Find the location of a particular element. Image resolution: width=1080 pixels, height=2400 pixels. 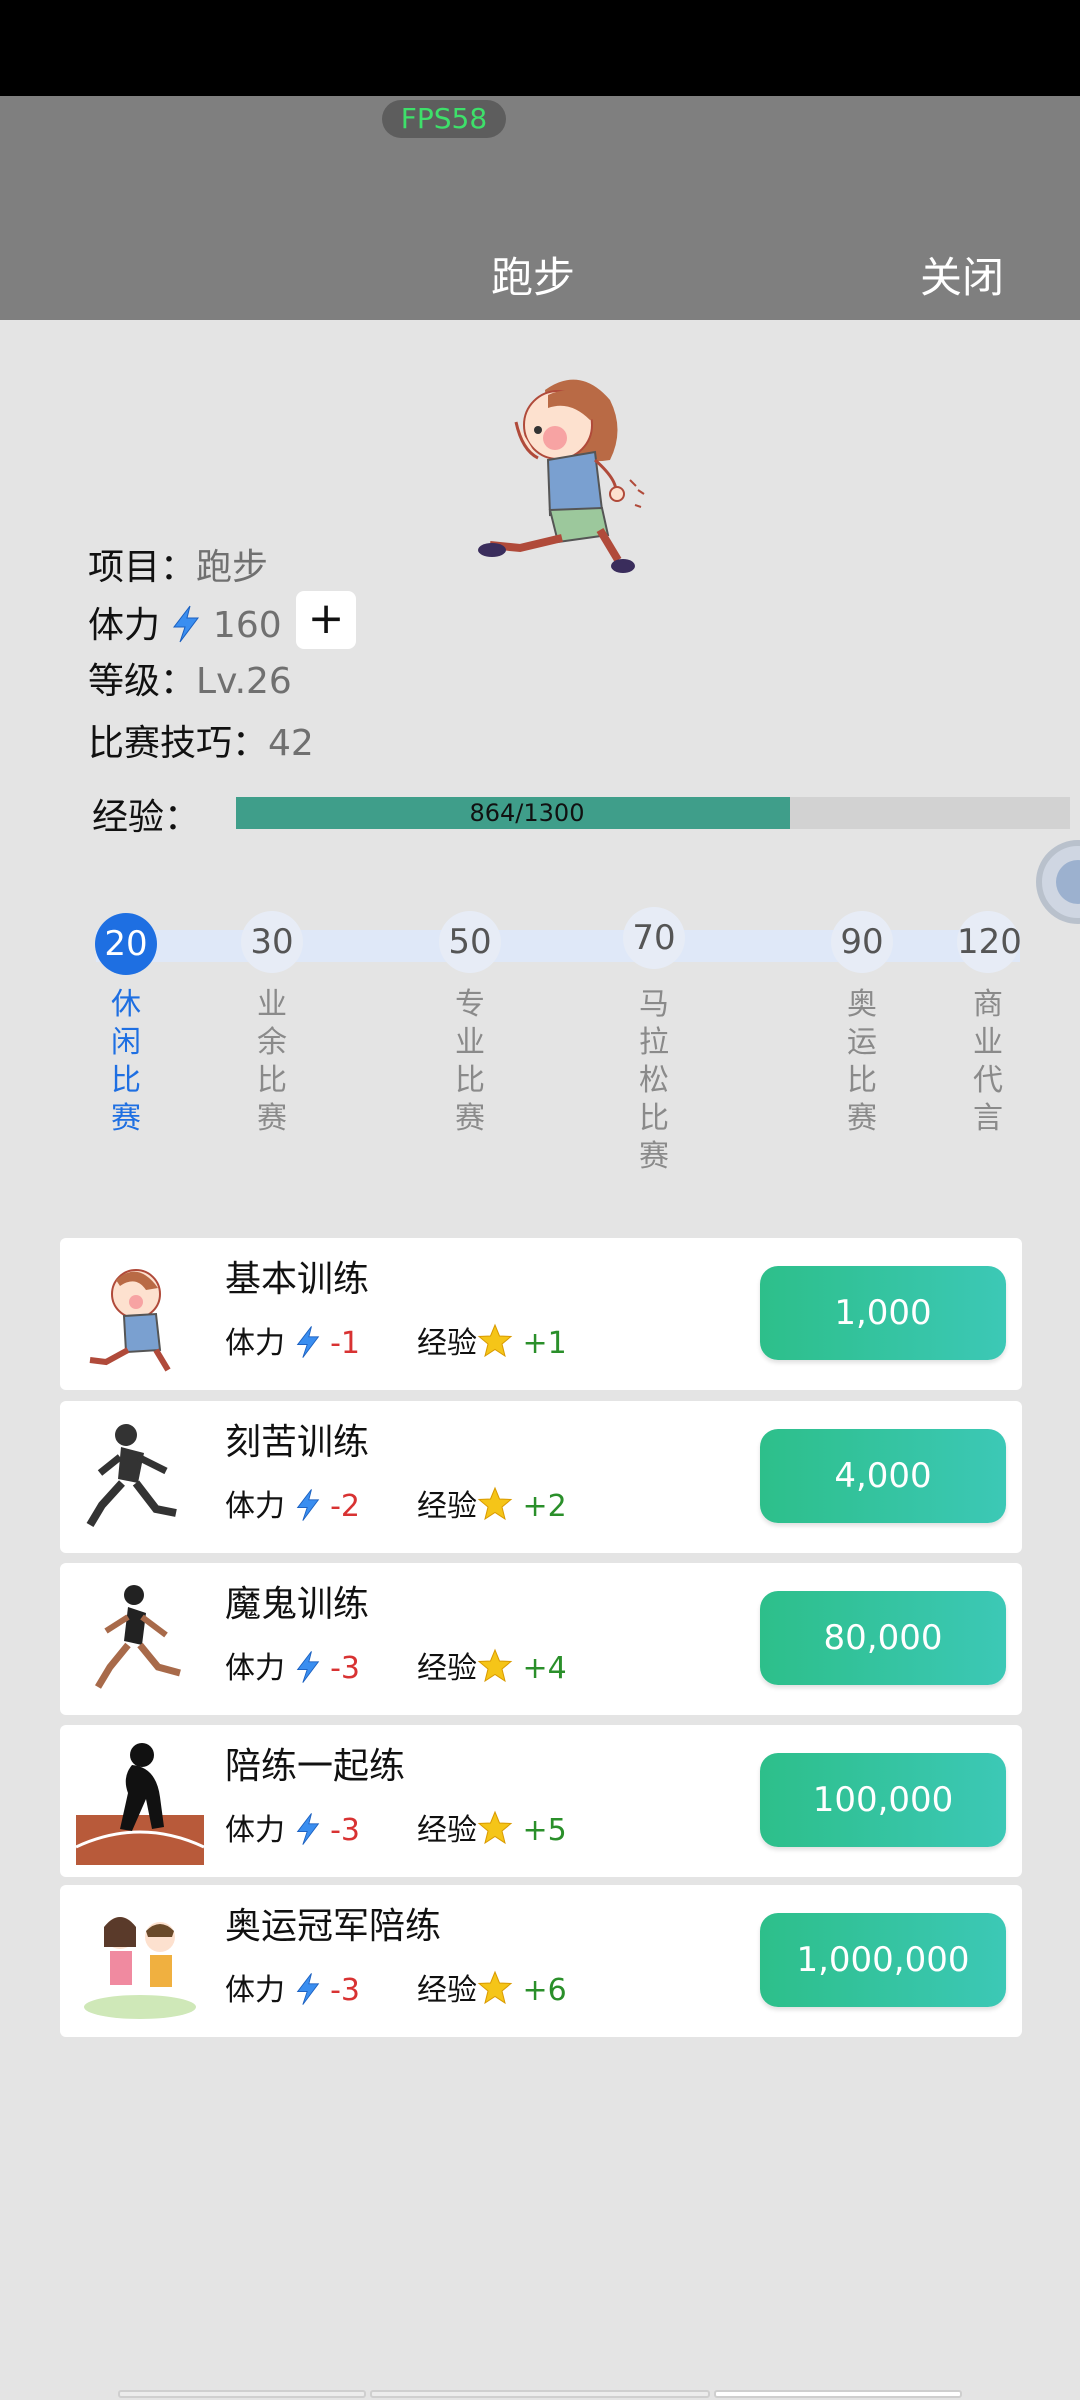

project-label: 项目： is located at coordinates (142, 567).